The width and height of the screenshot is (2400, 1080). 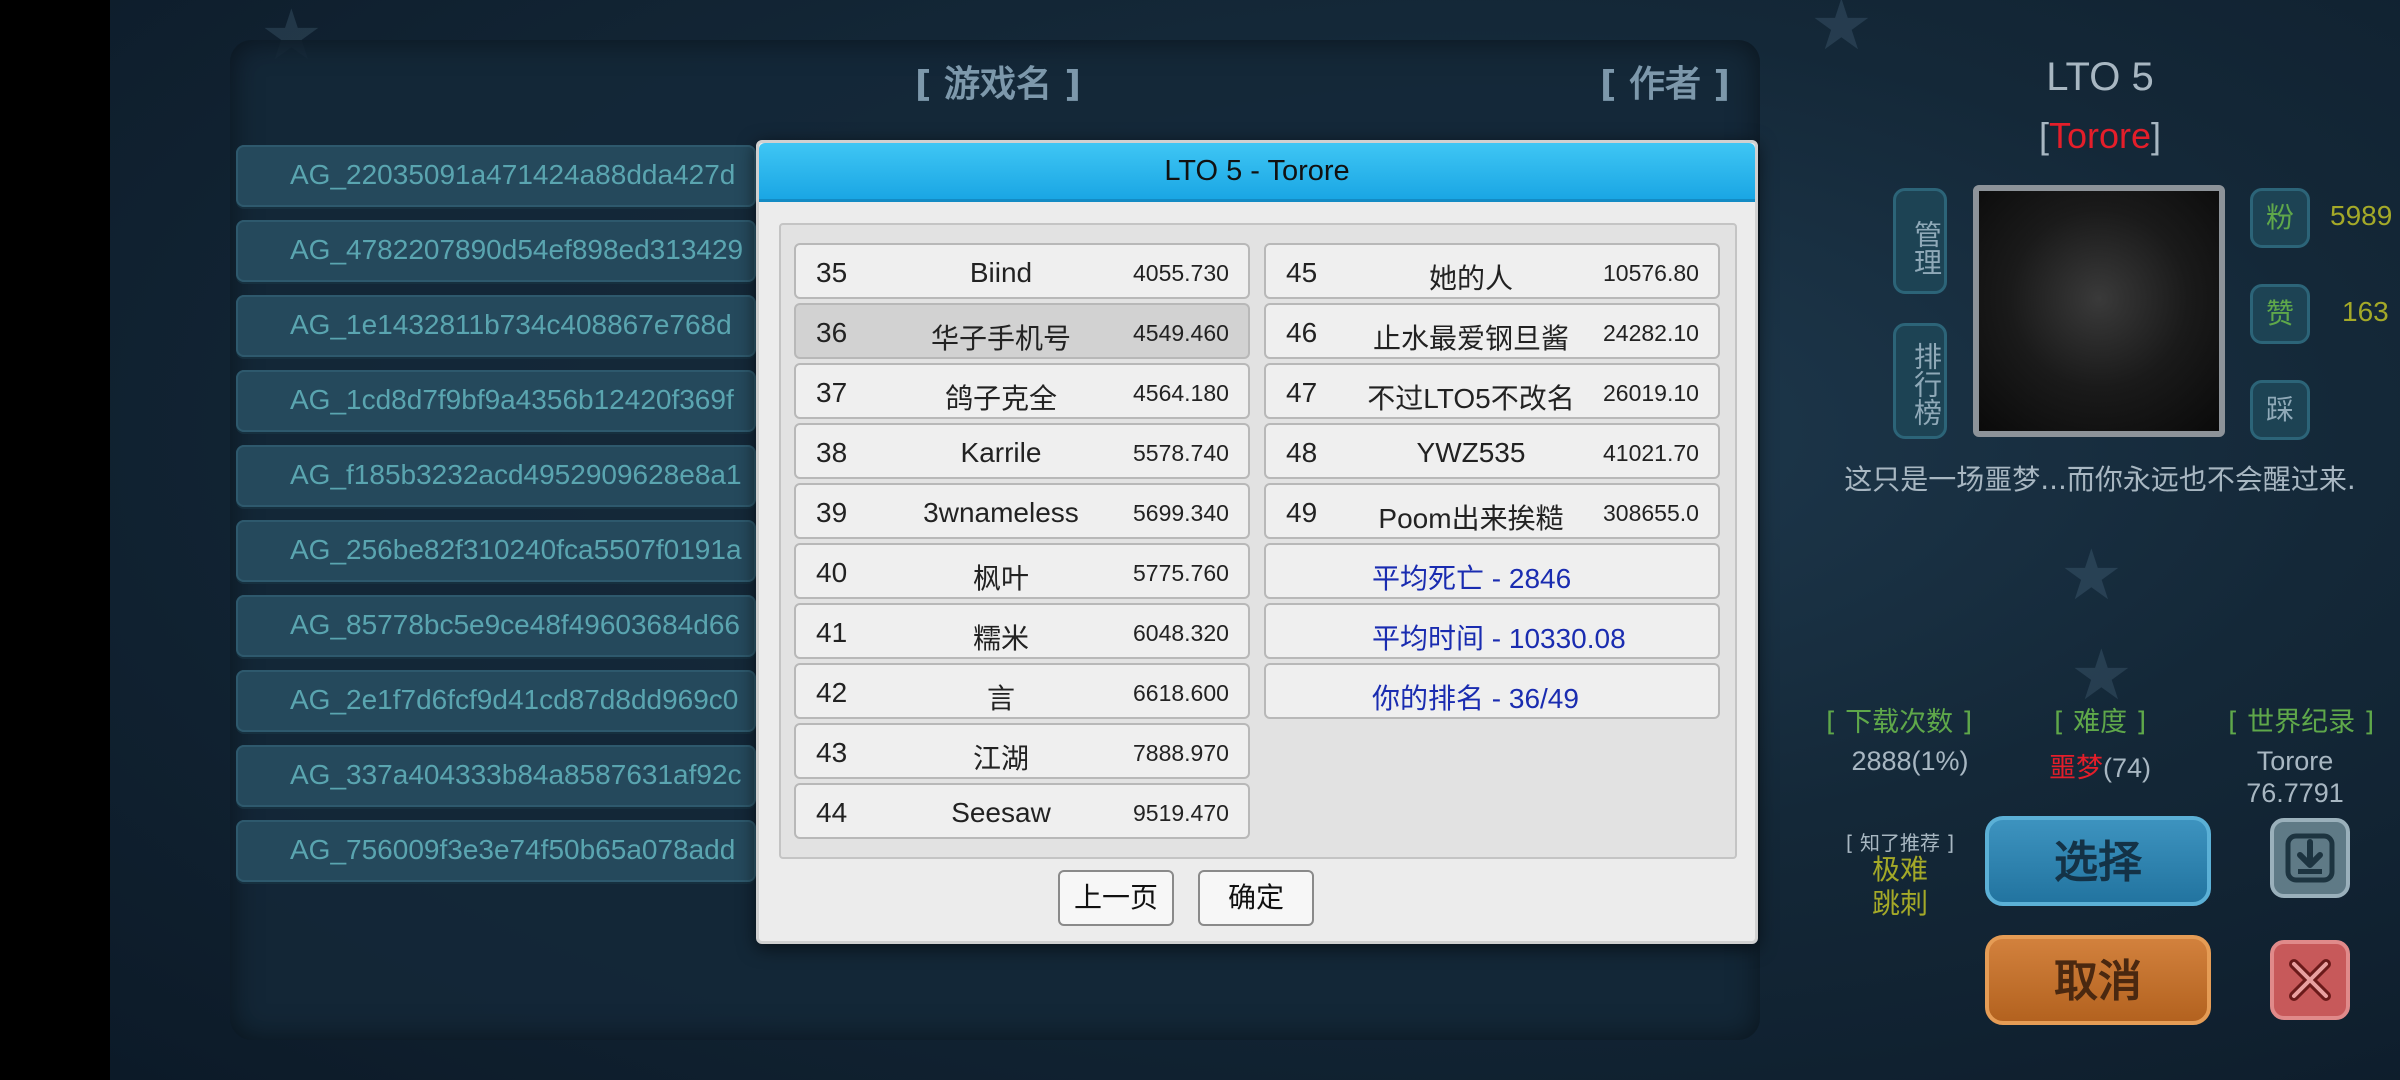 I want to click on confirm-button: 确定, so click(x=1256, y=898).